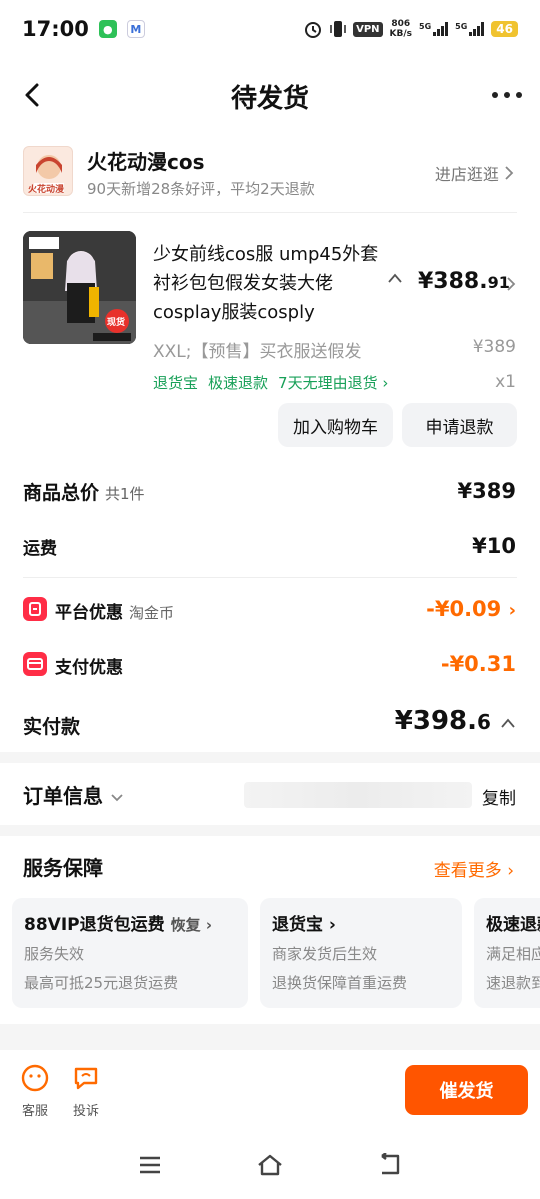 This screenshot has width=540, height=1199. Describe the element at coordinates (391, 1165) in the screenshot. I see `back-nav-icon` at that location.